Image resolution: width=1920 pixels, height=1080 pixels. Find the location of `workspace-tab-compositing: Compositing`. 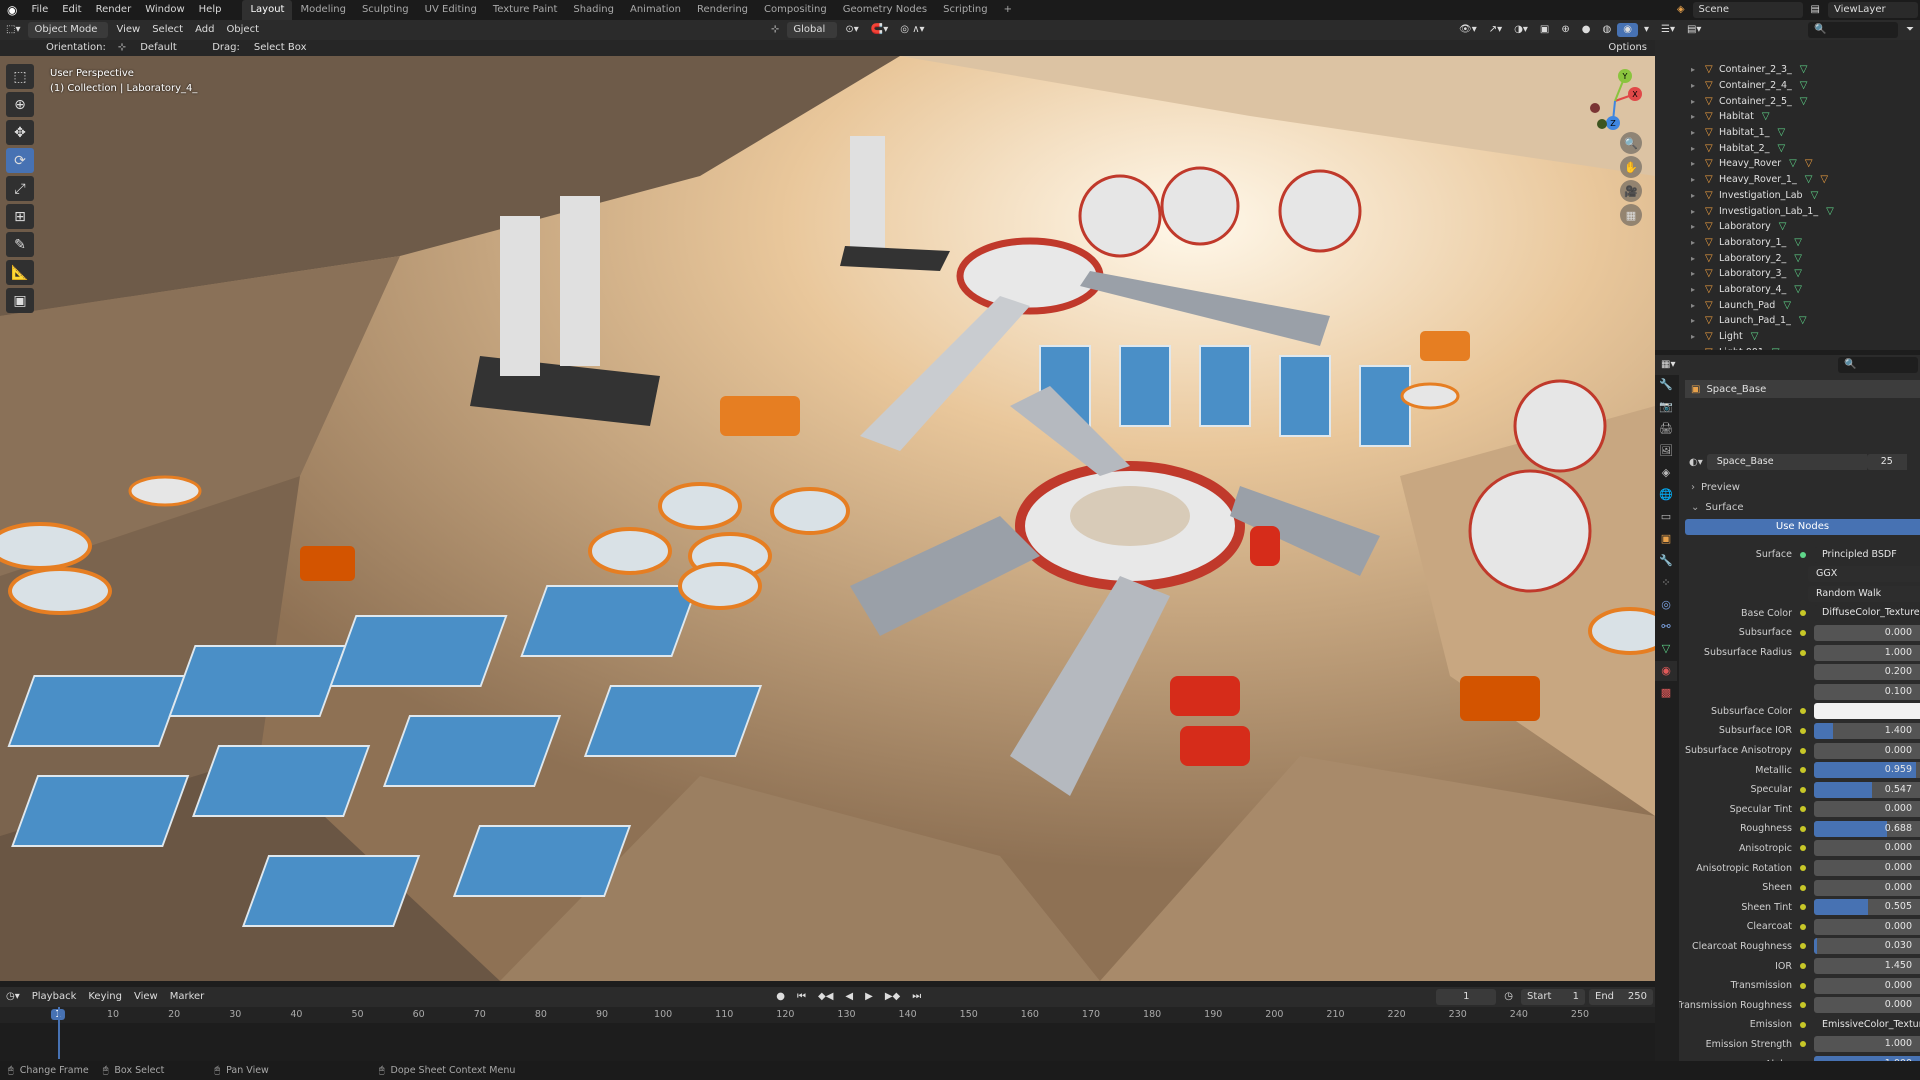

workspace-tab-compositing: Compositing is located at coordinates (795, 10).